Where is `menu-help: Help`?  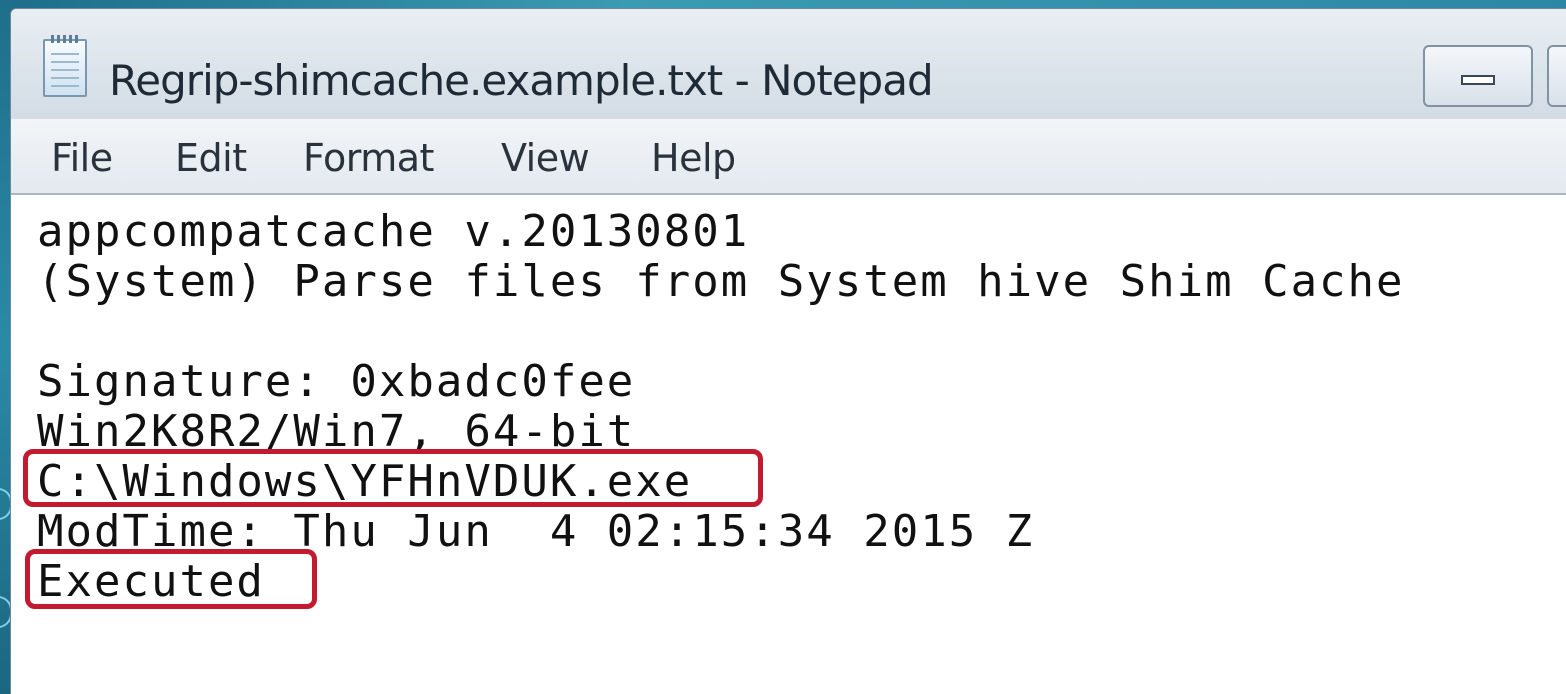 menu-help: Help is located at coordinates (693, 158).